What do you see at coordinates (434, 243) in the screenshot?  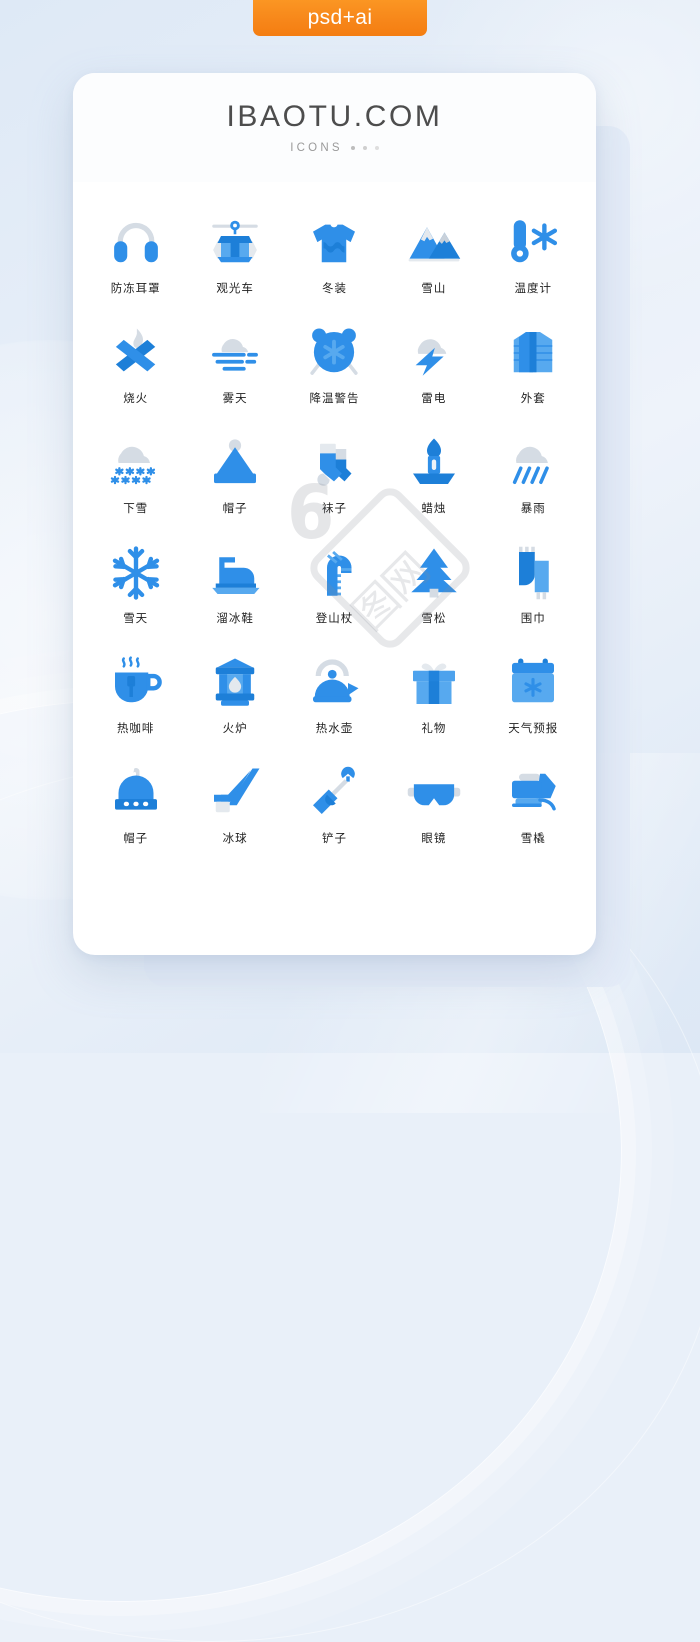 I see `snow-mountain-icon` at bounding box center [434, 243].